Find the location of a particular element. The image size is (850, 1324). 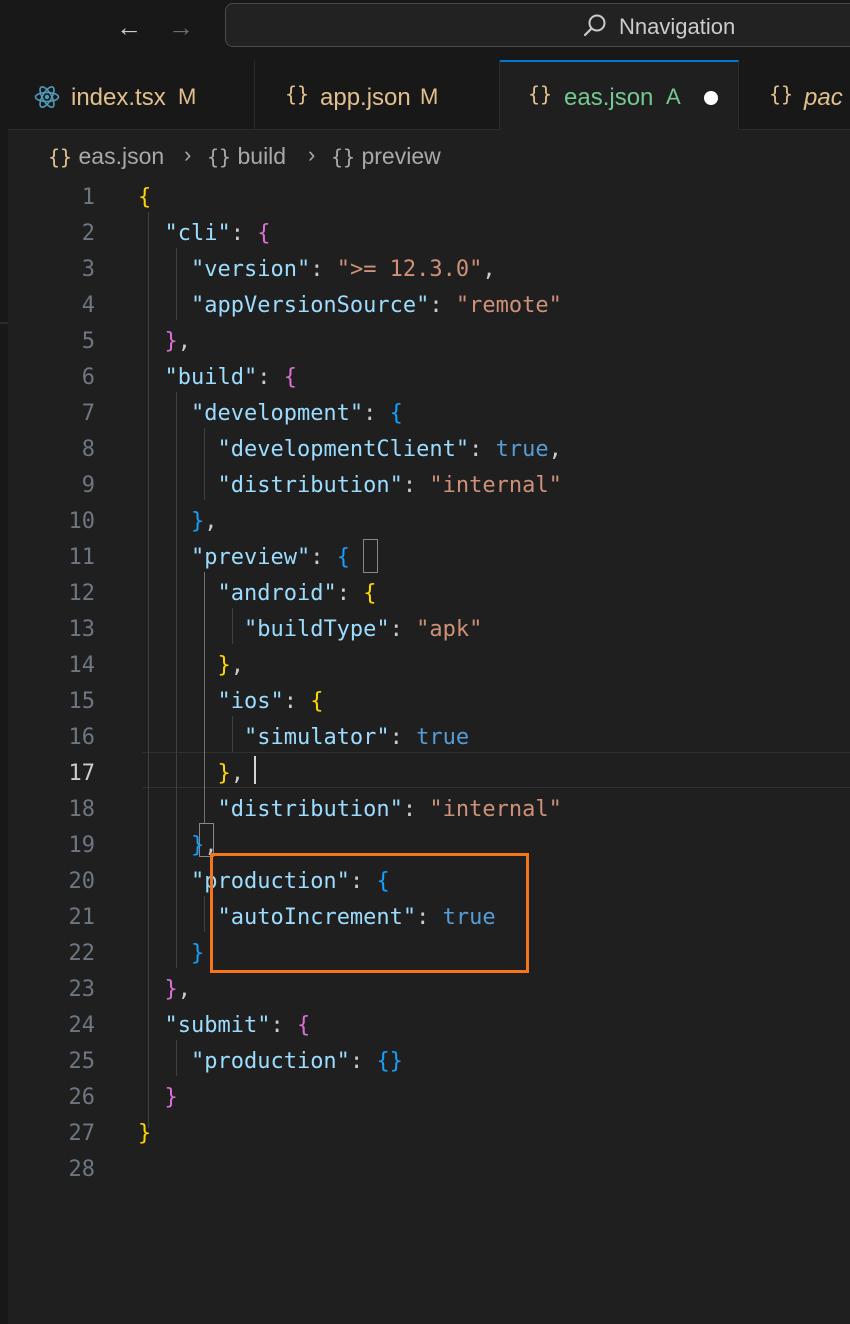

code-text: { is located at coordinates (145, 197).